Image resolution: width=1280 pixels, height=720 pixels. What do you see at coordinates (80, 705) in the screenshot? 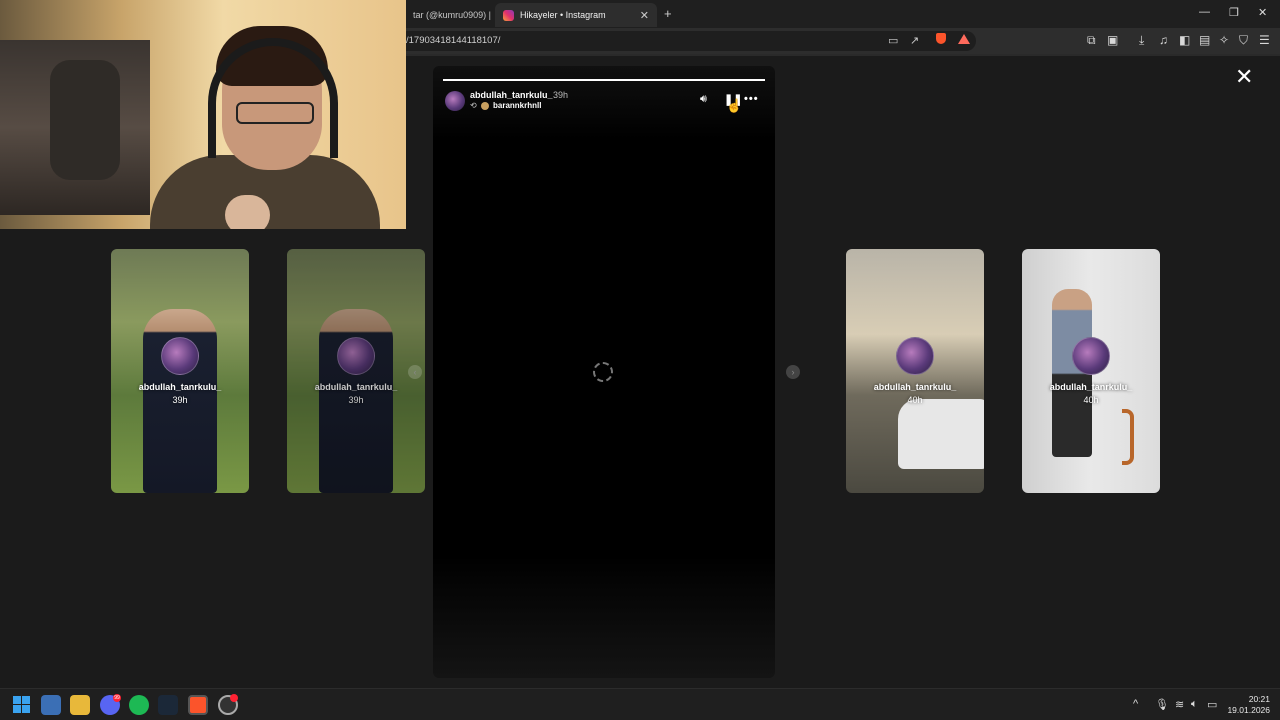
I see `file-explorer-icon` at bounding box center [80, 705].